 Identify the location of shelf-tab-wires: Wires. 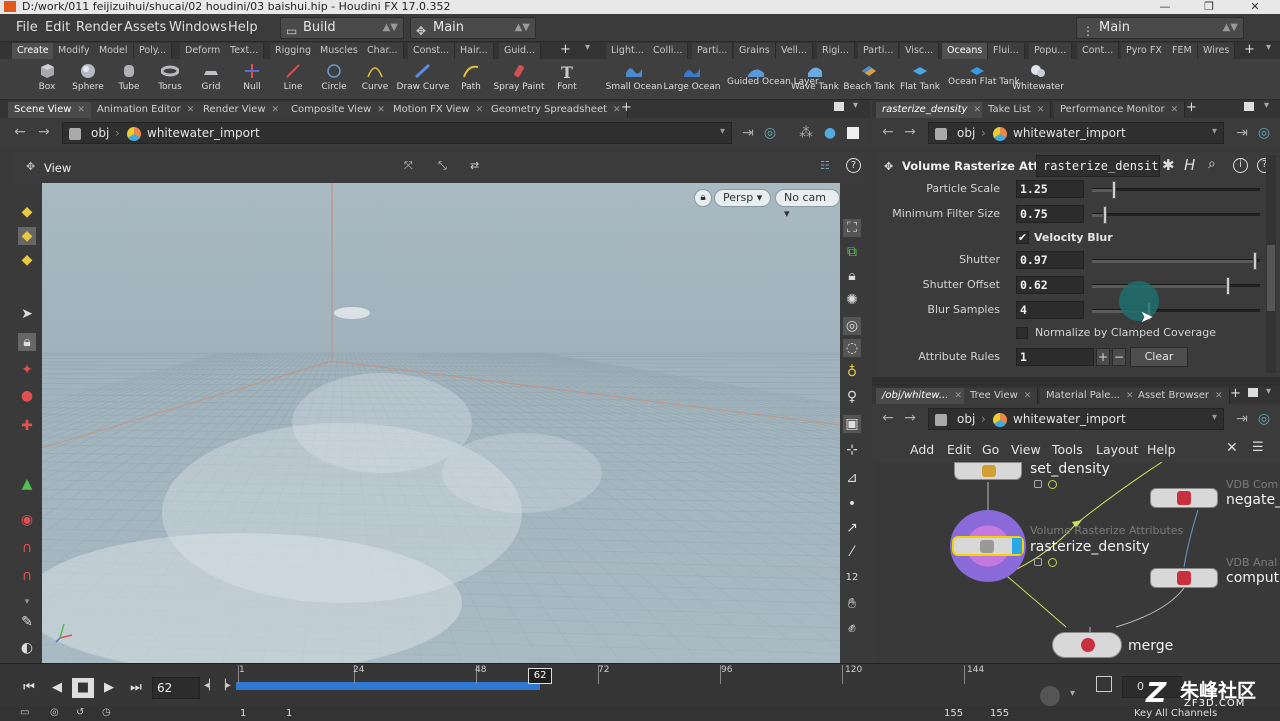
(1217, 51).